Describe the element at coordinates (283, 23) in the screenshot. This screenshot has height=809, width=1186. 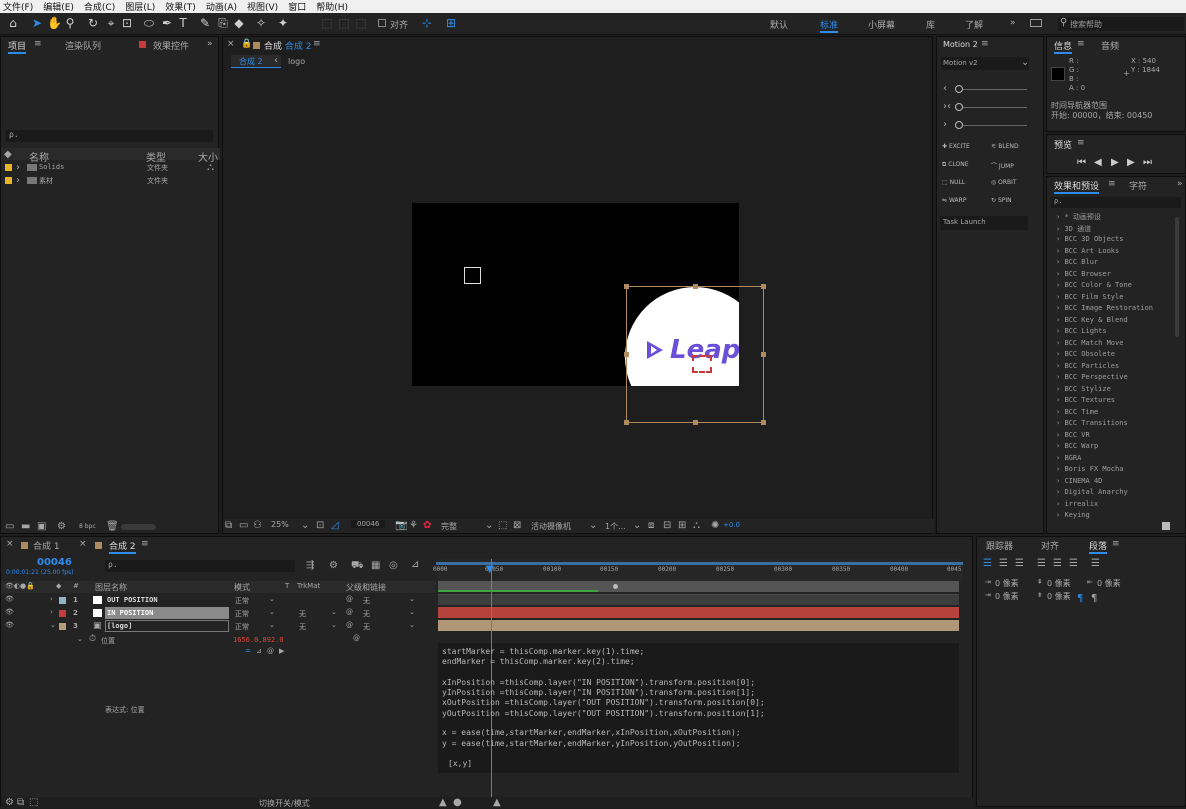
I see `puppet-tool-icon: ✦` at that location.